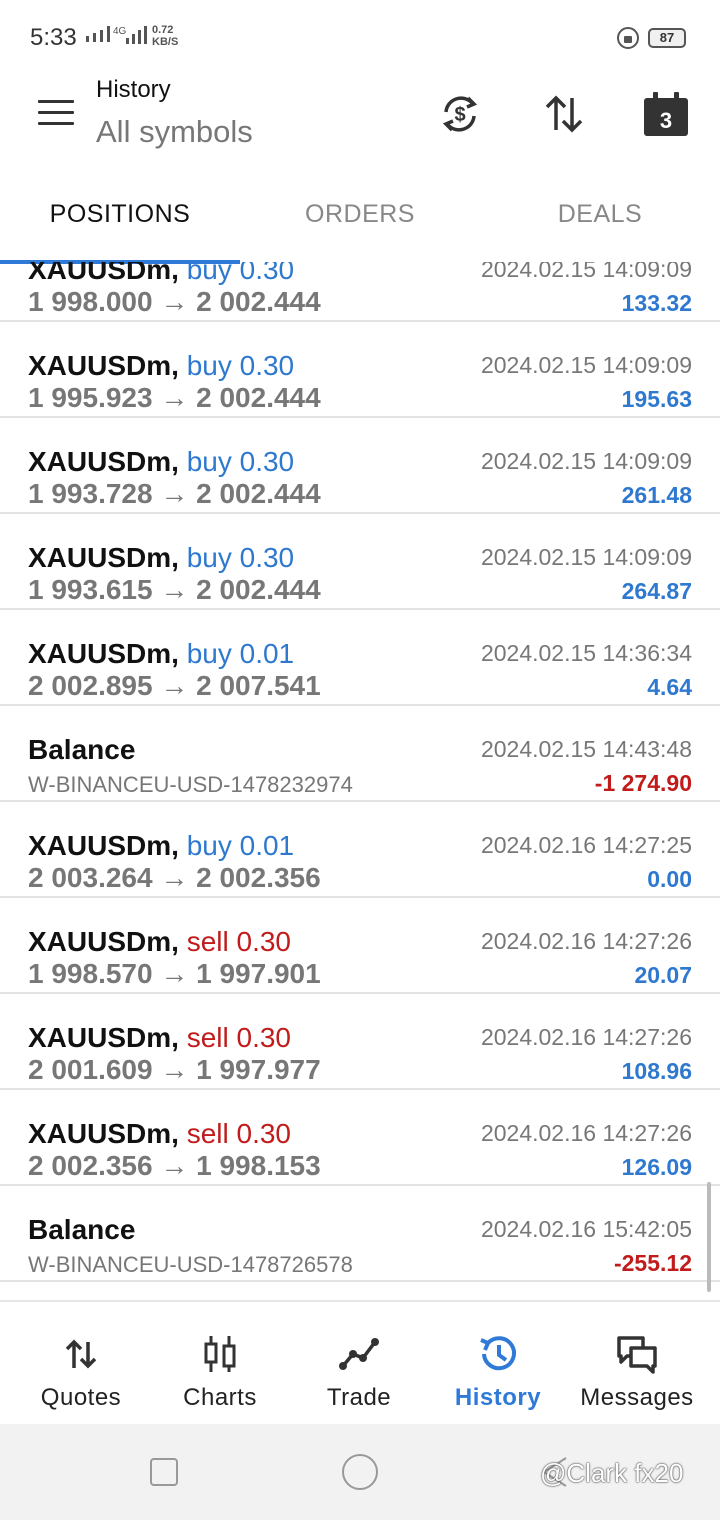  What do you see at coordinates (120, 214) in the screenshot?
I see `tab-positions: POSITIONS` at bounding box center [120, 214].